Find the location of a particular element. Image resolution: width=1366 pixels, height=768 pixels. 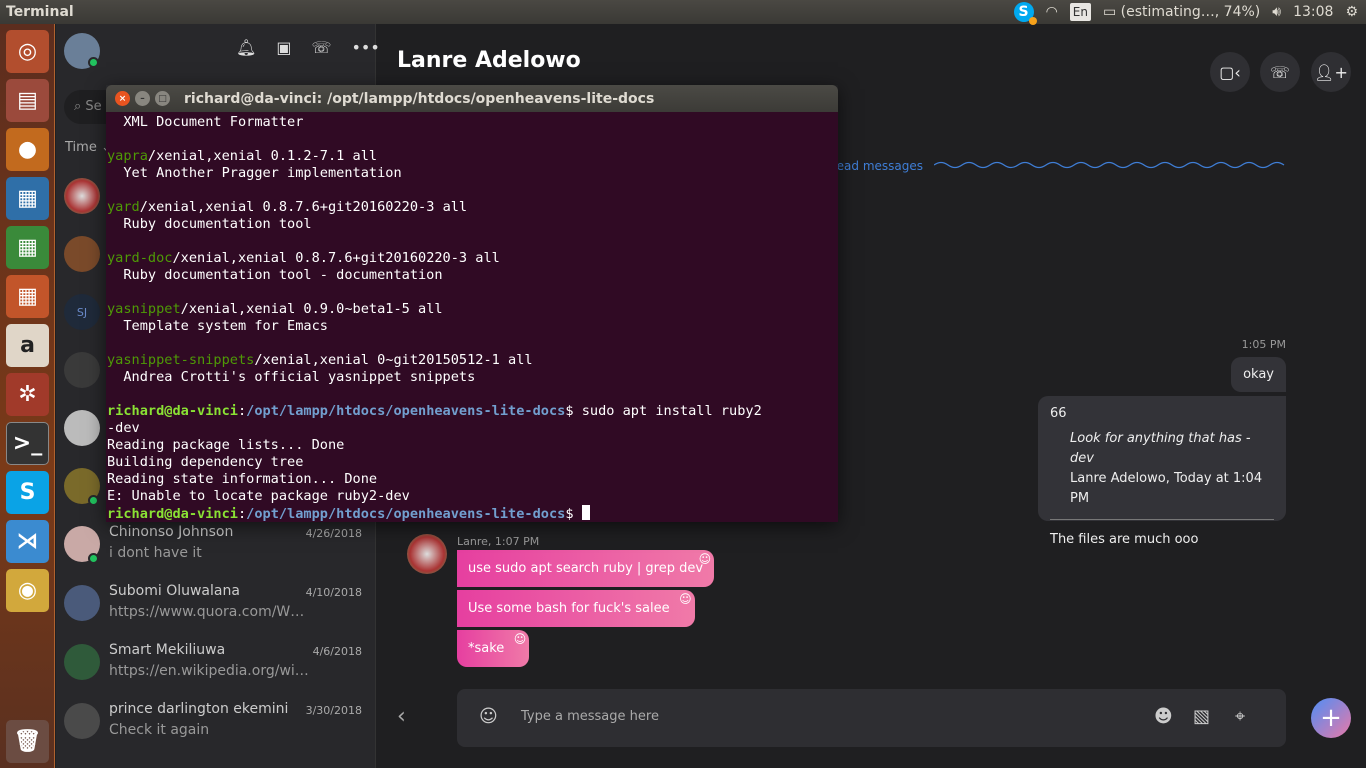

contacts-icon: ▣ is located at coordinates (283, 47).